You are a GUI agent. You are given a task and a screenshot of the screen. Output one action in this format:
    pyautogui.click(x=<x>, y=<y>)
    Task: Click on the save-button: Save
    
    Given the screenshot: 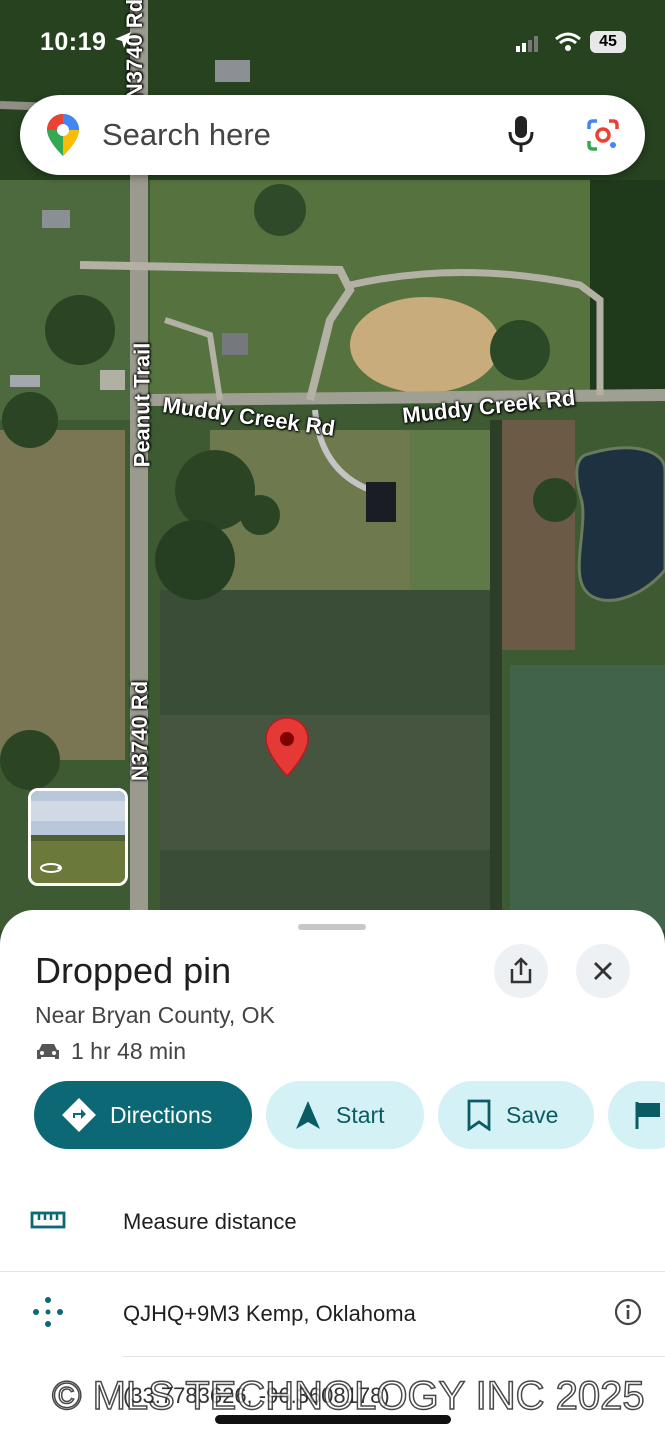 What is the action you would take?
    pyautogui.click(x=516, y=1115)
    